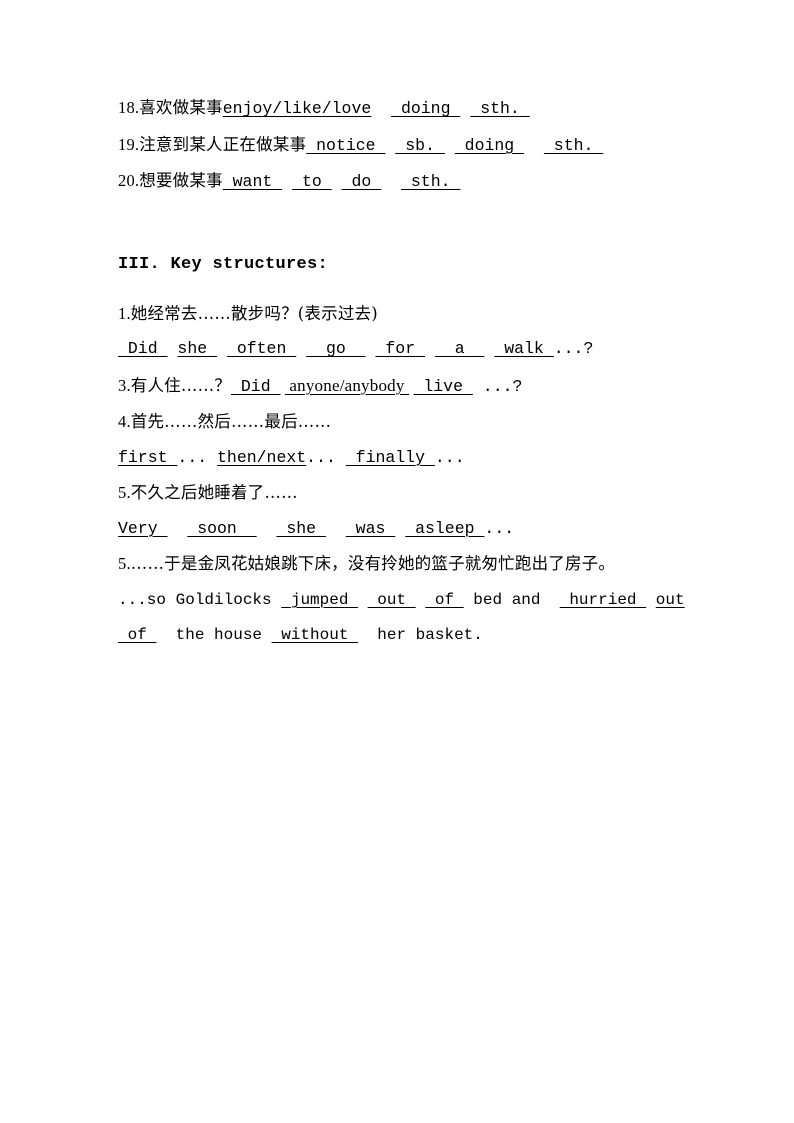 The width and height of the screenshot is (794, 1123). What do you see at coordinates (129, 107) in the screenshot?
I see `phrase-number: 18.` at bounding box center [129, 107].